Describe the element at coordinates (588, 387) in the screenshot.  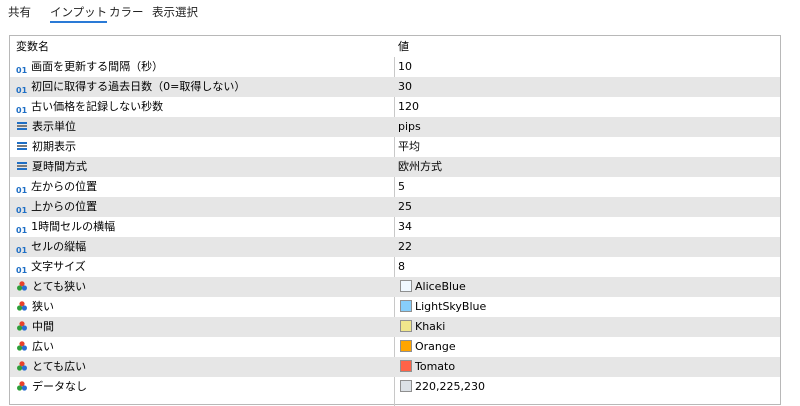
I see `value-cell: 220,225,230` at that location.